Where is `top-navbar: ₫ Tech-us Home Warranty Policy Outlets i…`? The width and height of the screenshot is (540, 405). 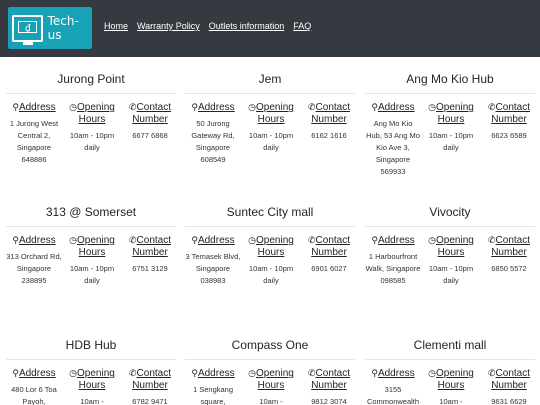 top-navbar: ₫ Tech-us Home Warranty Policy Outlets i… is located at coordinates (270, 28).